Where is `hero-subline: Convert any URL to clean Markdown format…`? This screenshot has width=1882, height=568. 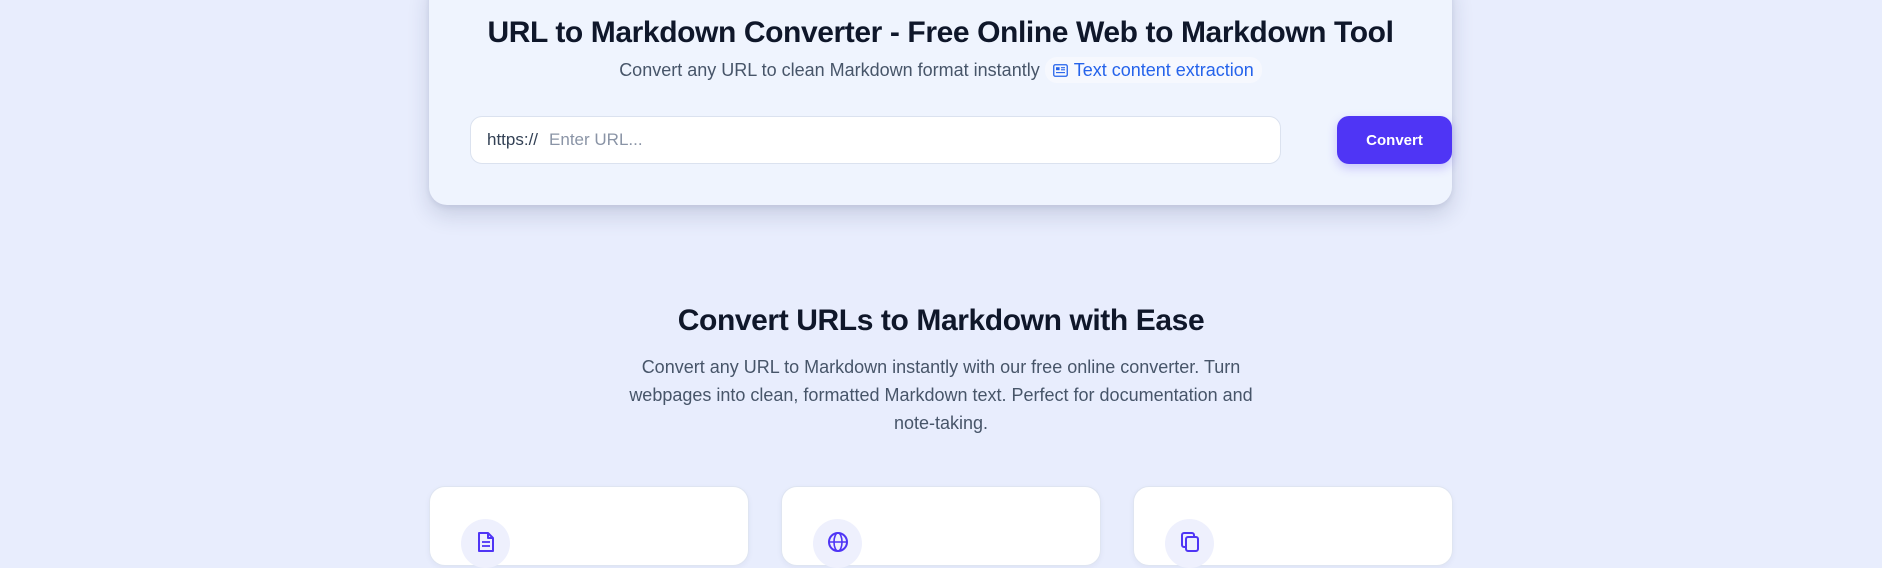 hero-subline: Convert any URL to clean Markdown format… is located at coordinates (940, 70).